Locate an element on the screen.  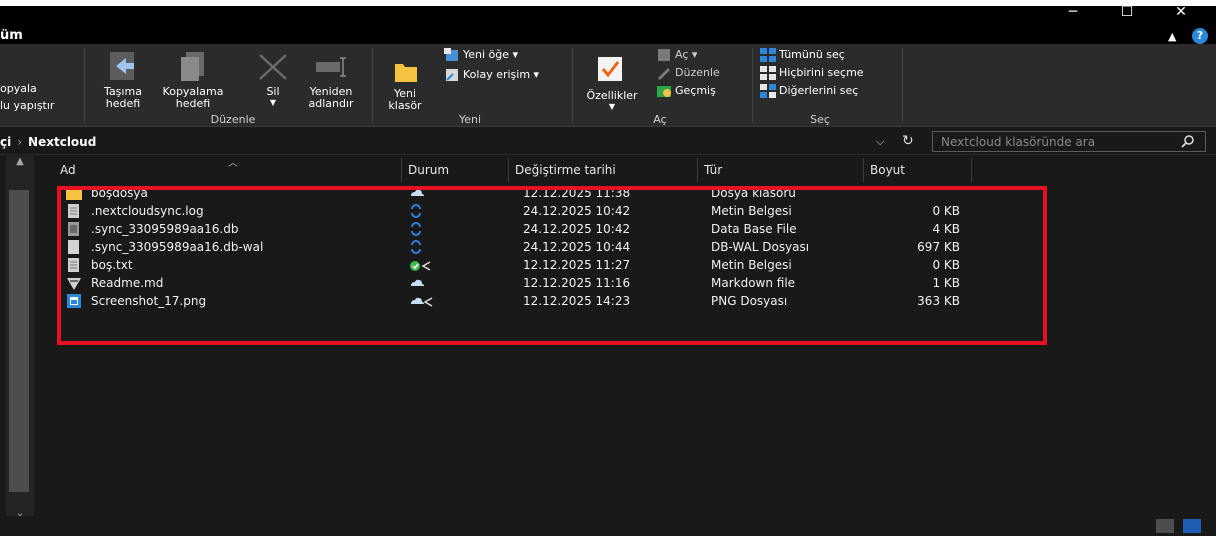
breadcrumb-arrow-icon: › is located at coordinates (19, 142).